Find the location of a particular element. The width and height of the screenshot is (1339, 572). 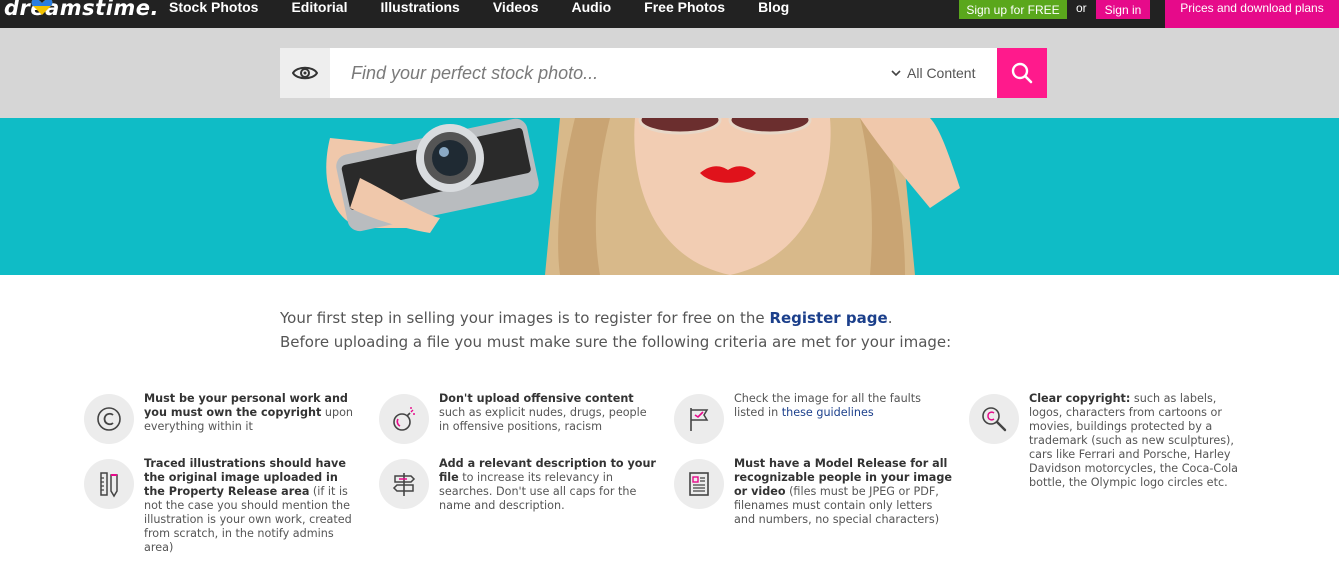

nav-videos: Videos is located at coordinates (516, 7).